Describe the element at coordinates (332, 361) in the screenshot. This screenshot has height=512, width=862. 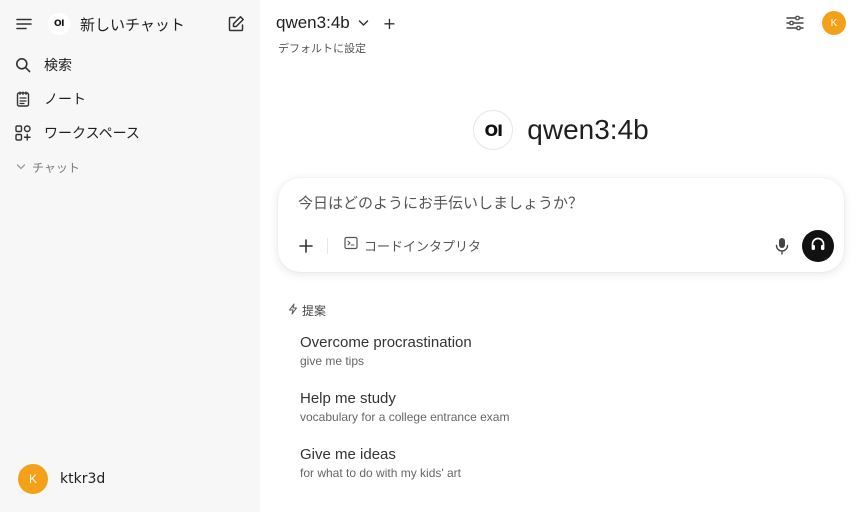
I see `suggestion-subtitle: give me tips` at that location.